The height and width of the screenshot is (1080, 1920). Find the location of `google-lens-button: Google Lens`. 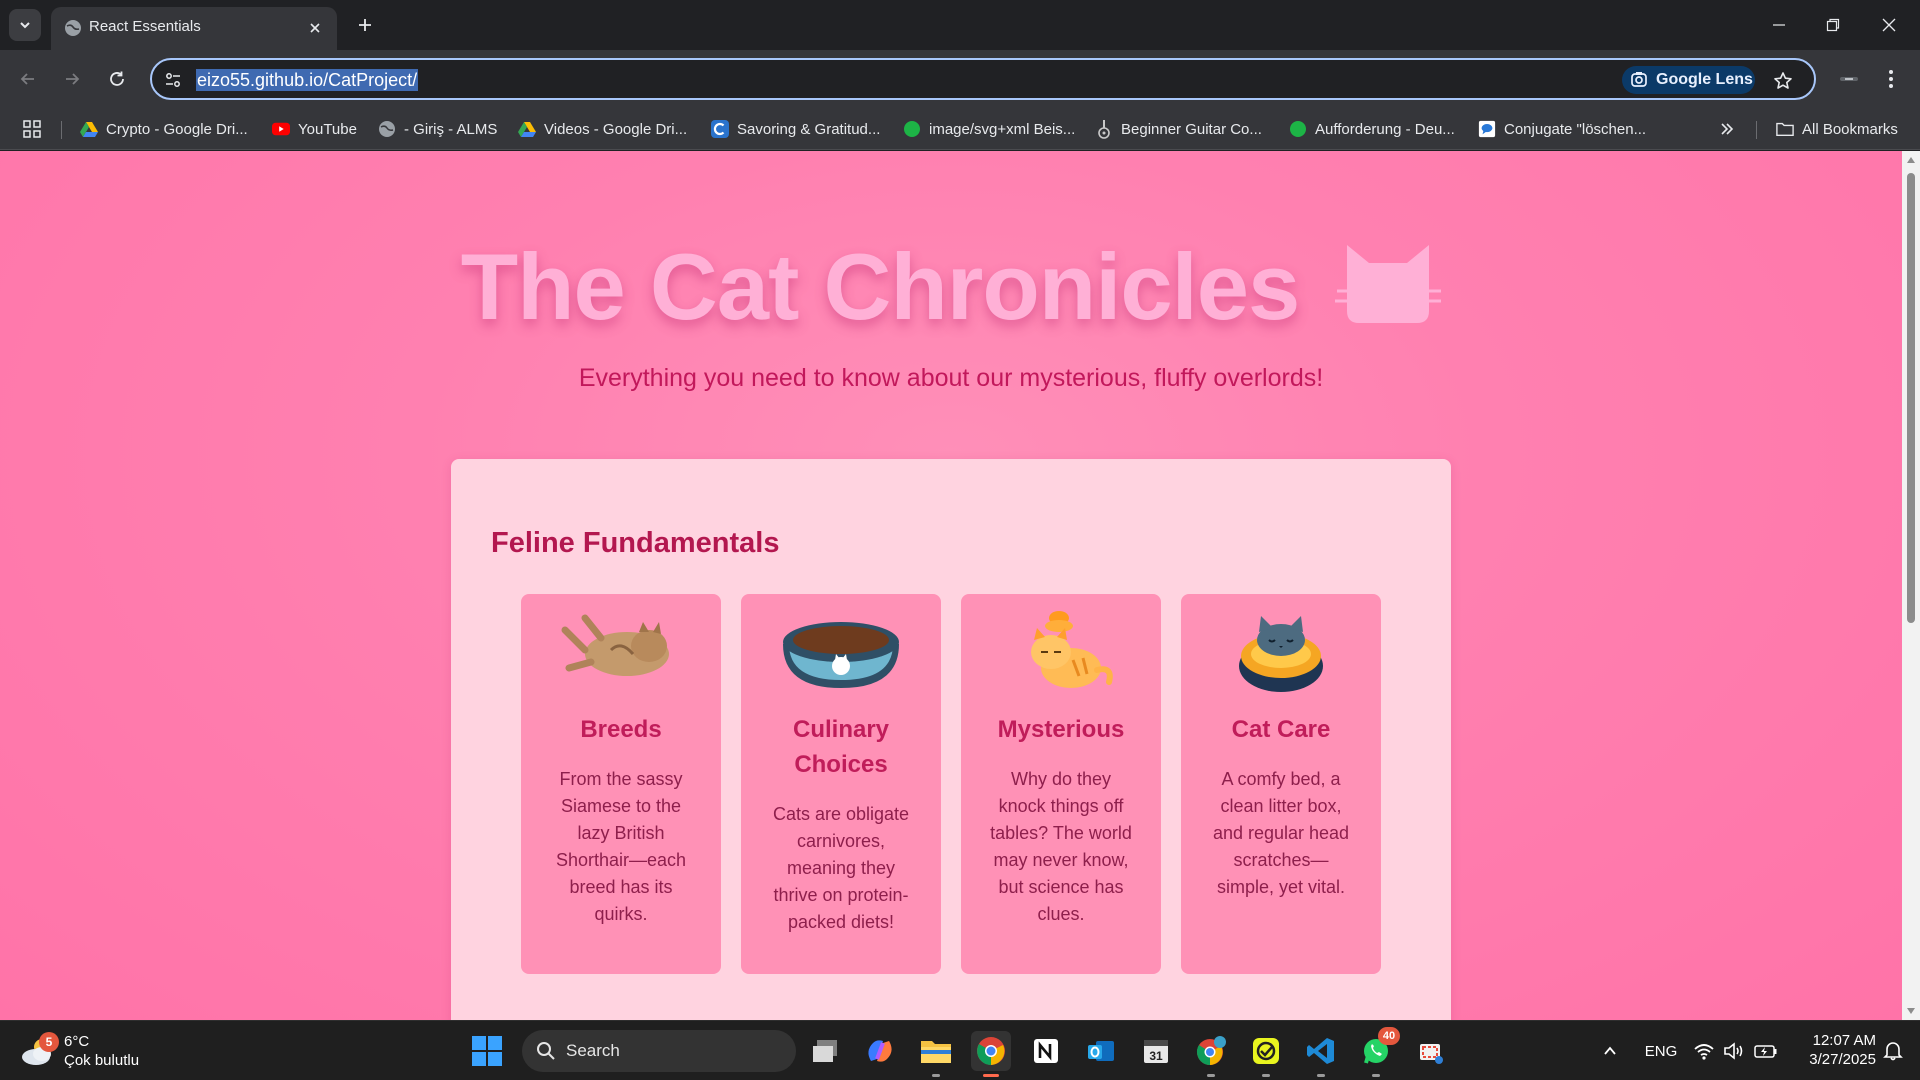

google-lens-button: Google Lens is located at coordinates (1688, 80).